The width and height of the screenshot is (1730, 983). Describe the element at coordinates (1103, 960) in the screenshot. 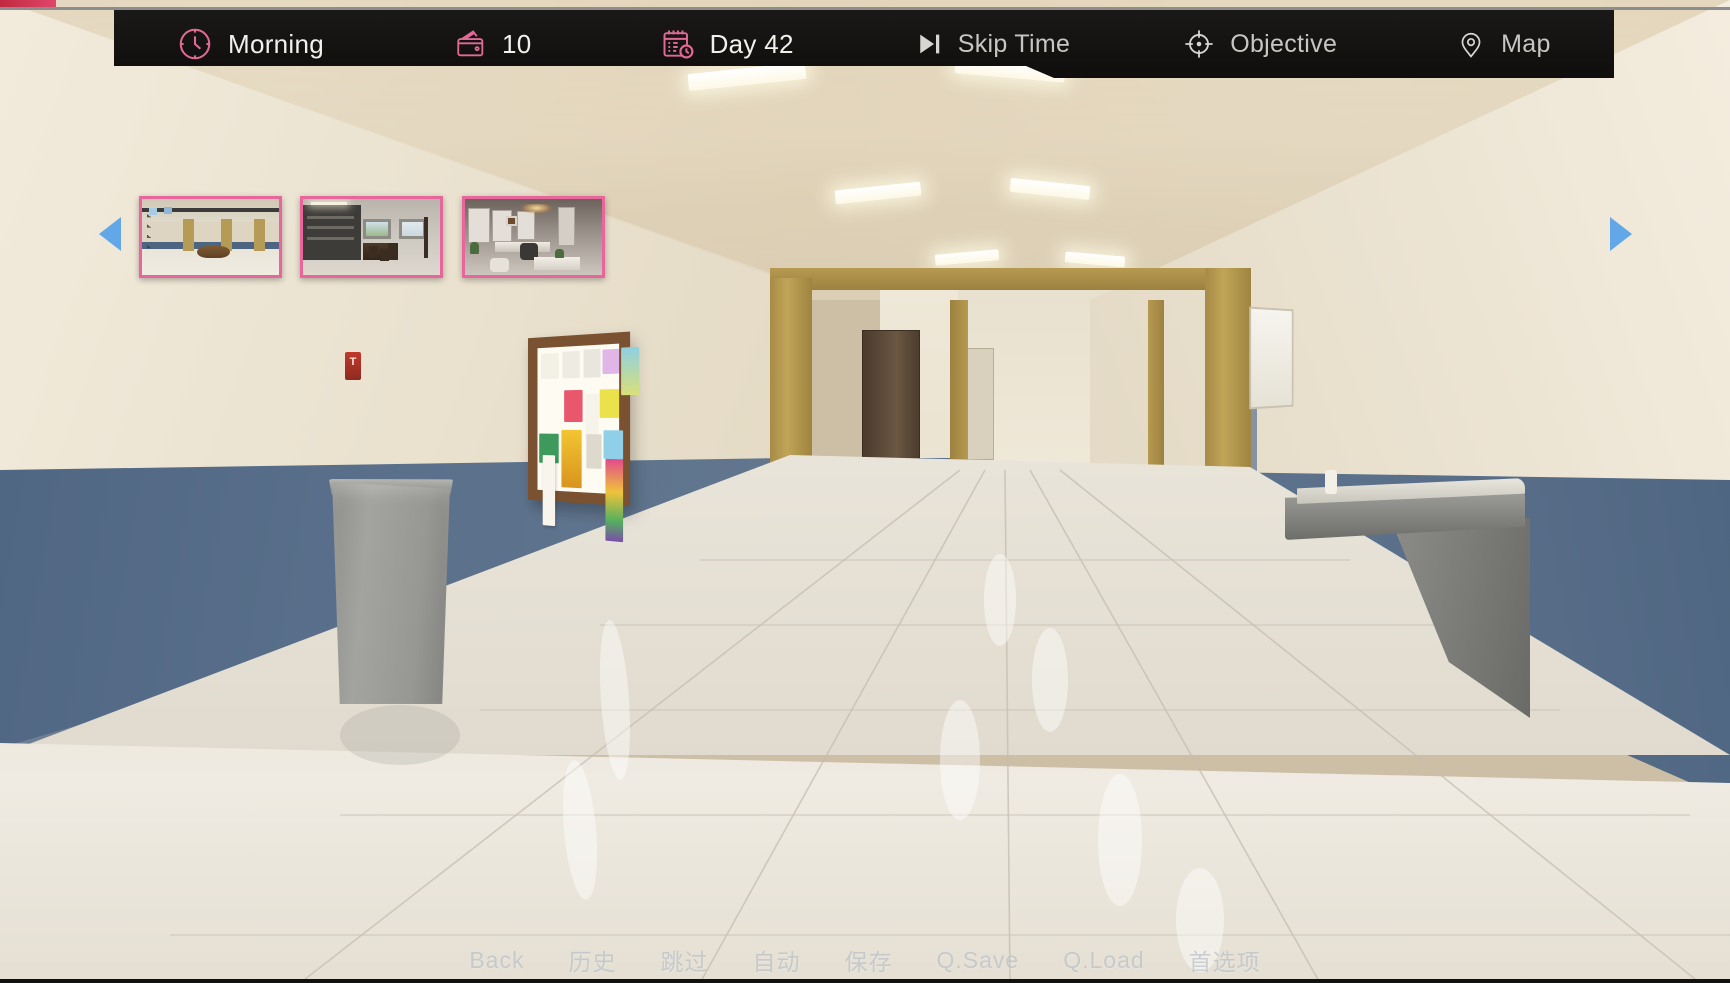

I see `menu-quick-load-button: Q.Load` at that location.